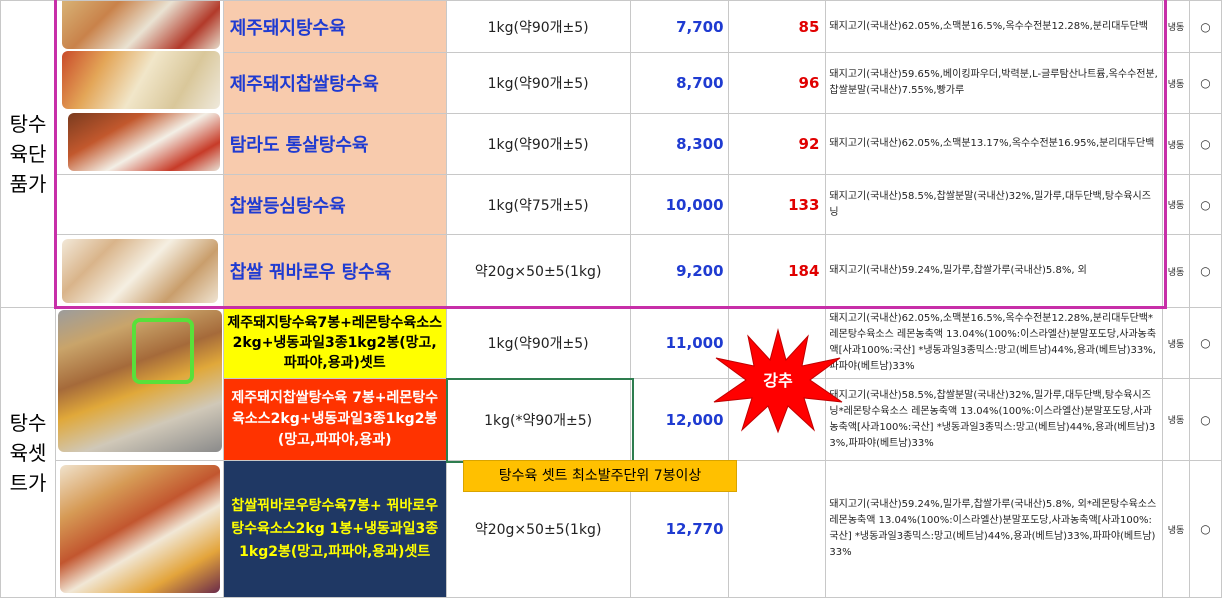  What do you see at coordinates (994, 271) in the screenshot?
I see `product-ingredients: 돼지고기(국내산)59.24%,밀가루,찹쌀가루(국내산)5.8%, 외` at bounding box center [994, 271].